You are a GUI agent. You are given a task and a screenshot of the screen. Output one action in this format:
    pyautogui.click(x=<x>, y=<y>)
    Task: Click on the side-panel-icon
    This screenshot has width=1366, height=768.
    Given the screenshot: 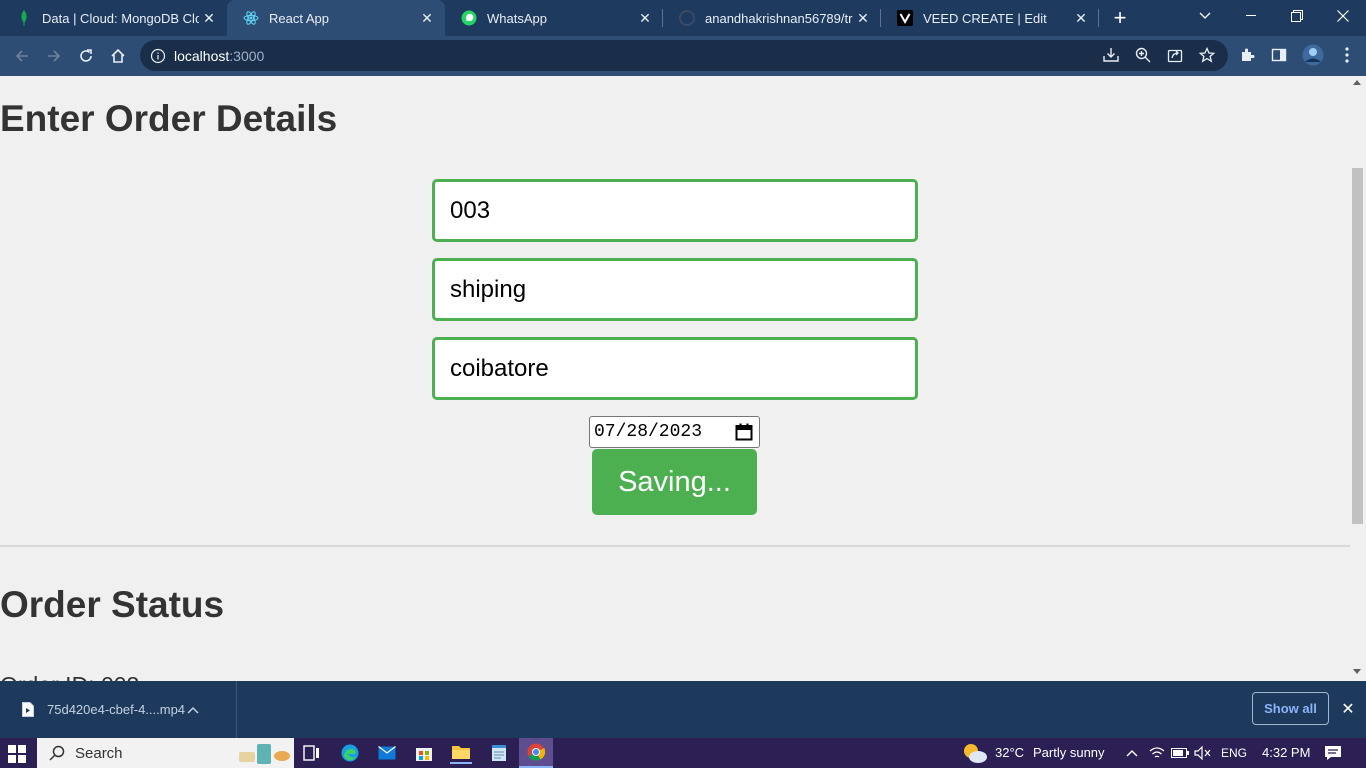 What is the action you would take?
    pyautogui.click(x=1279, y=55)
    